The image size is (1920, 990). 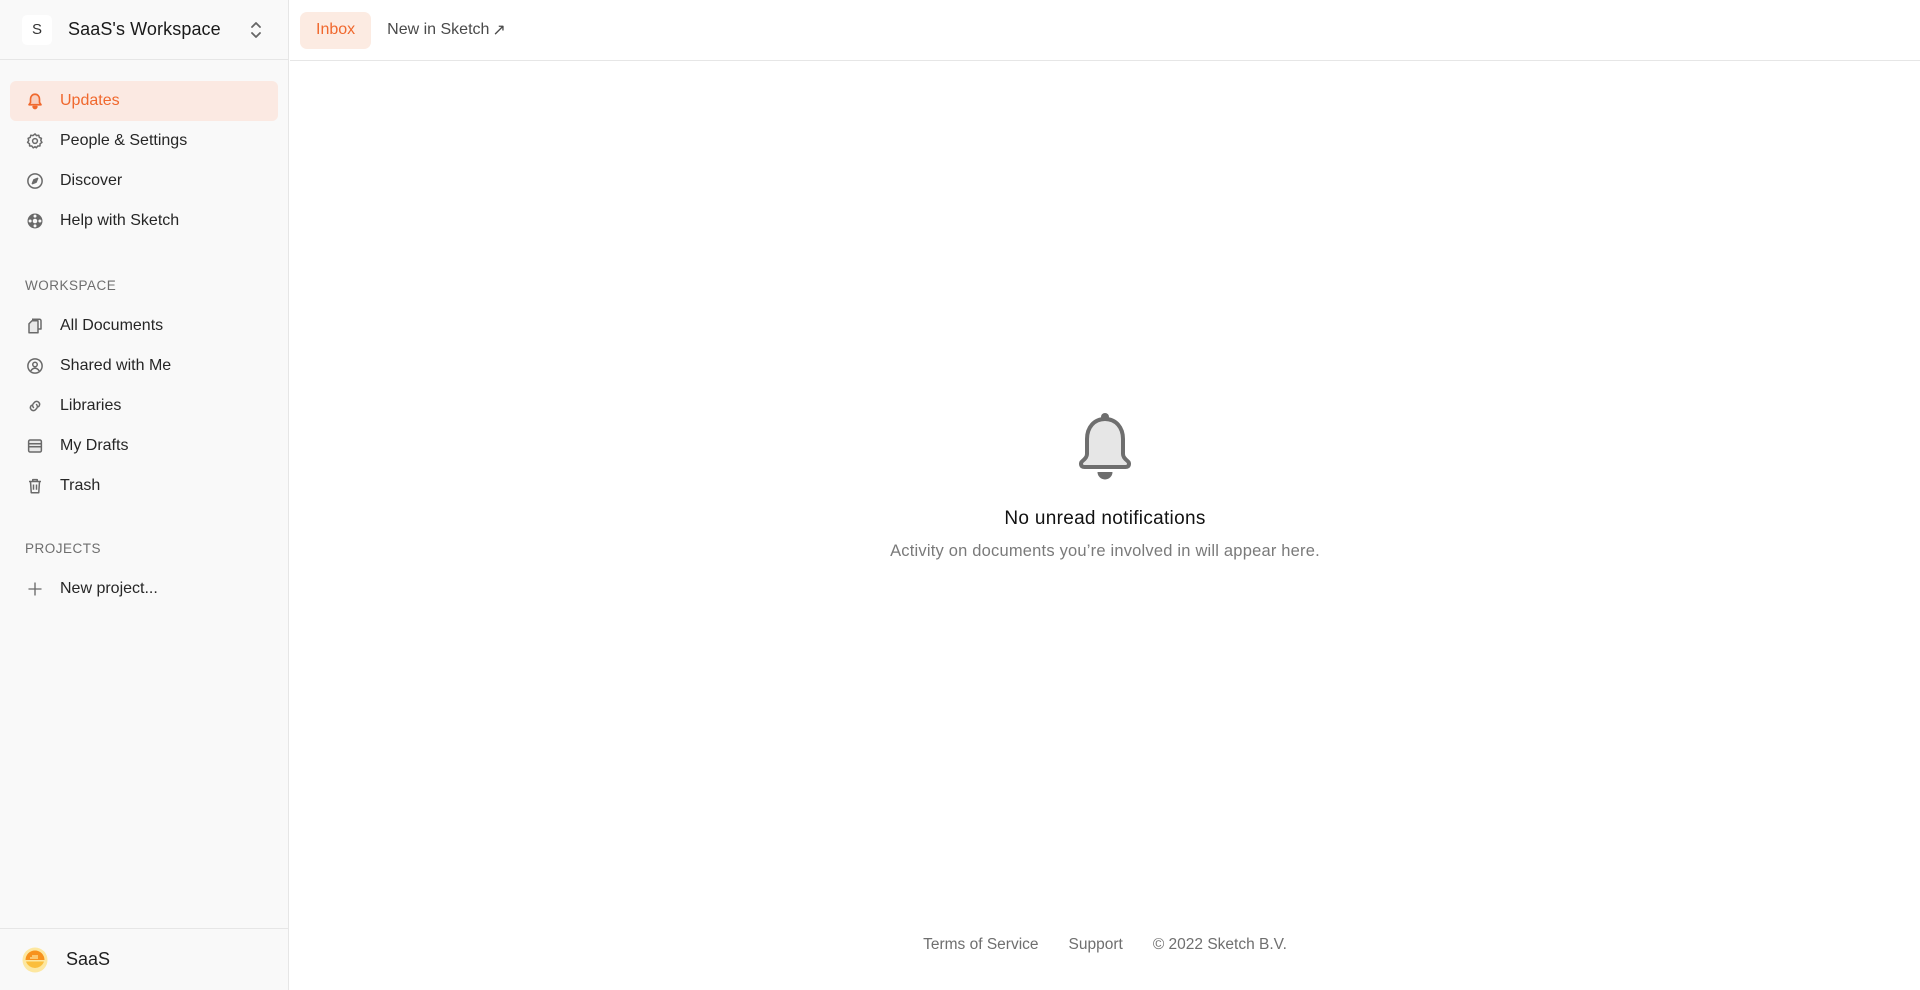 I want to click on tab-new-in-sketch: New in Sketch ↗, so click(x=446, y=30).